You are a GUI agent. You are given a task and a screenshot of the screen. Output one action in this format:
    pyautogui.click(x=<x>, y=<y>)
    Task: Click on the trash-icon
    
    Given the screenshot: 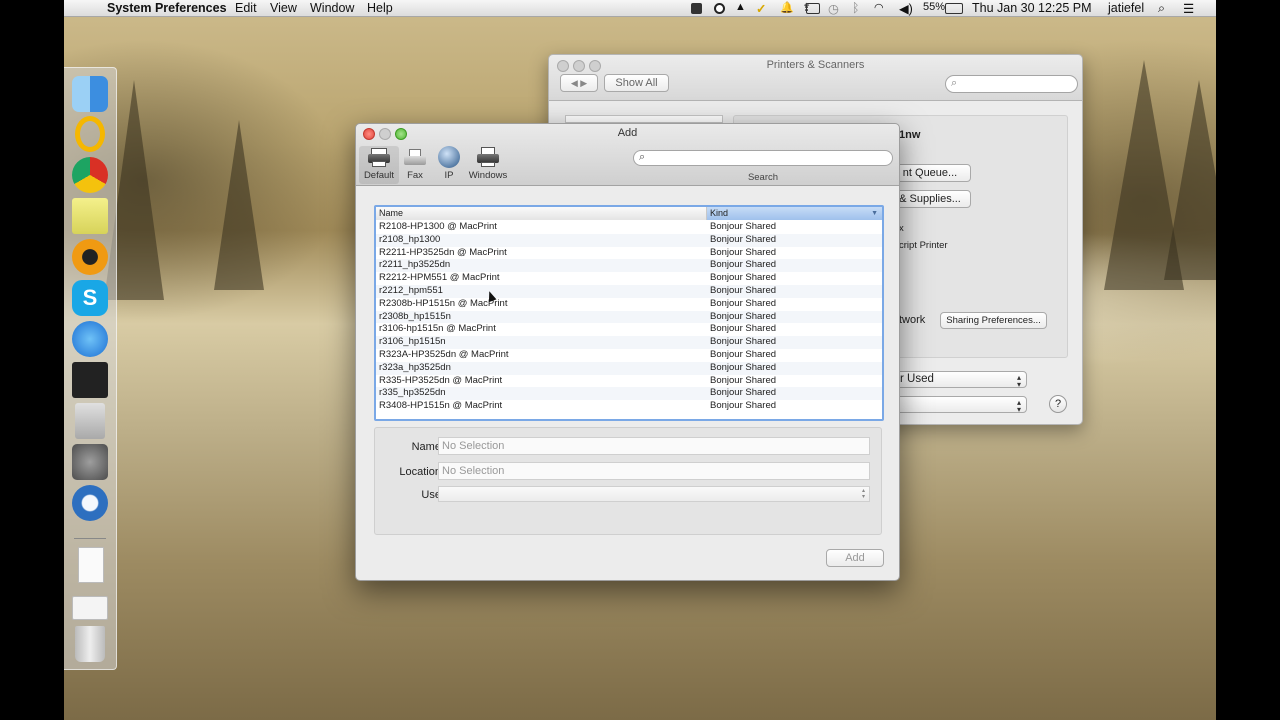 What is the action you would take?
    pyautogui.click(x=90, y=644)
    